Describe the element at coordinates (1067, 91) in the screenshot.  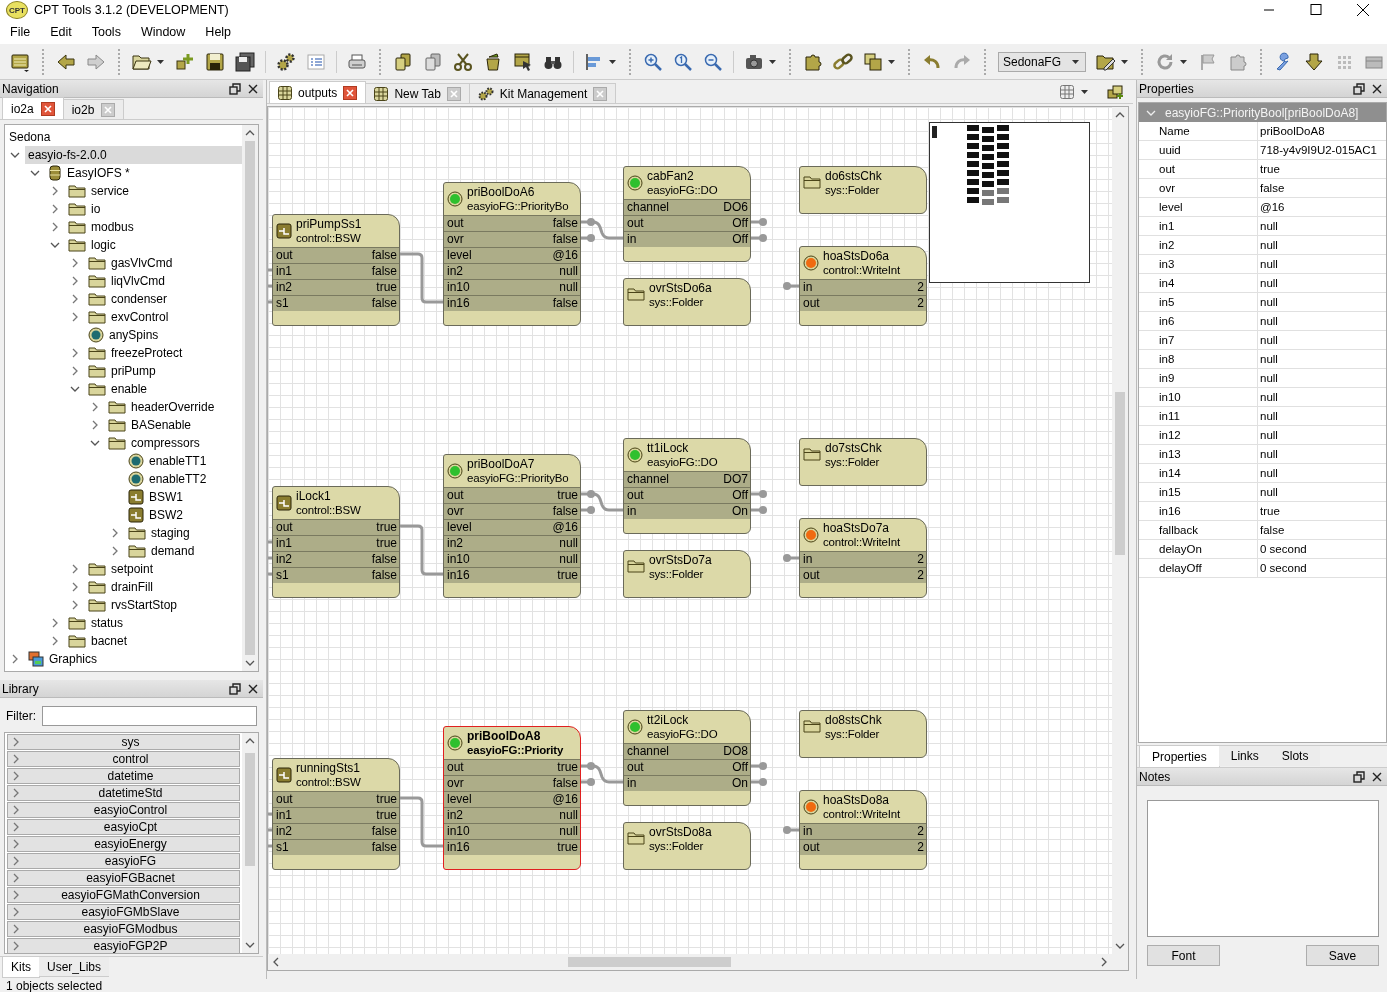
I see `grid-icon` at that location.